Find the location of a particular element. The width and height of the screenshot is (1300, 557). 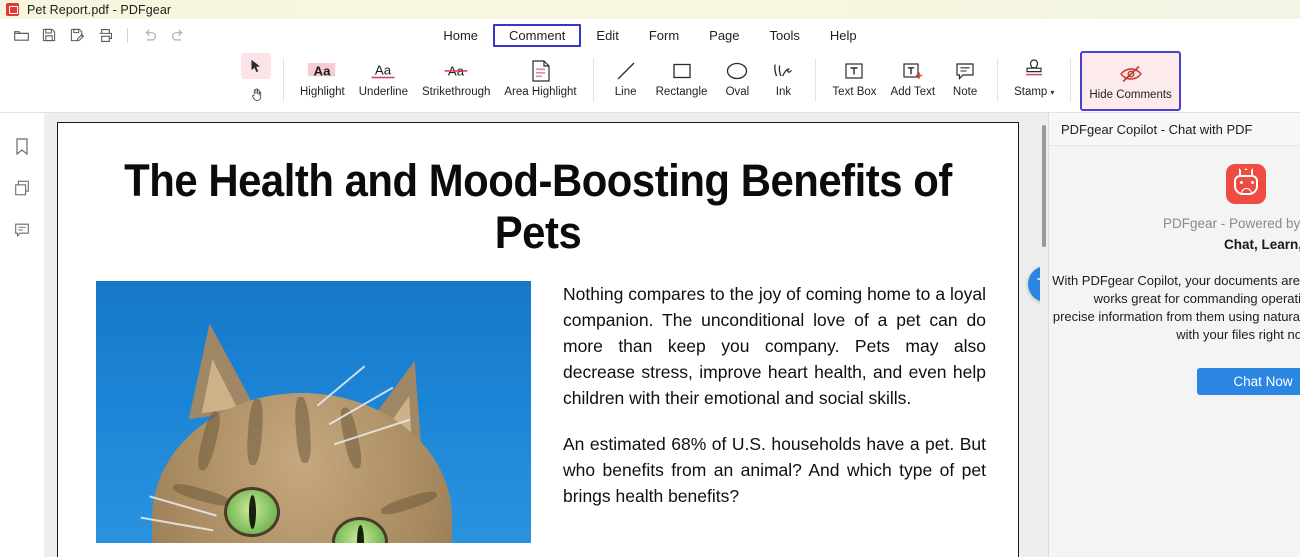

eye-slash-icon is located at coordinates (1131, 74).